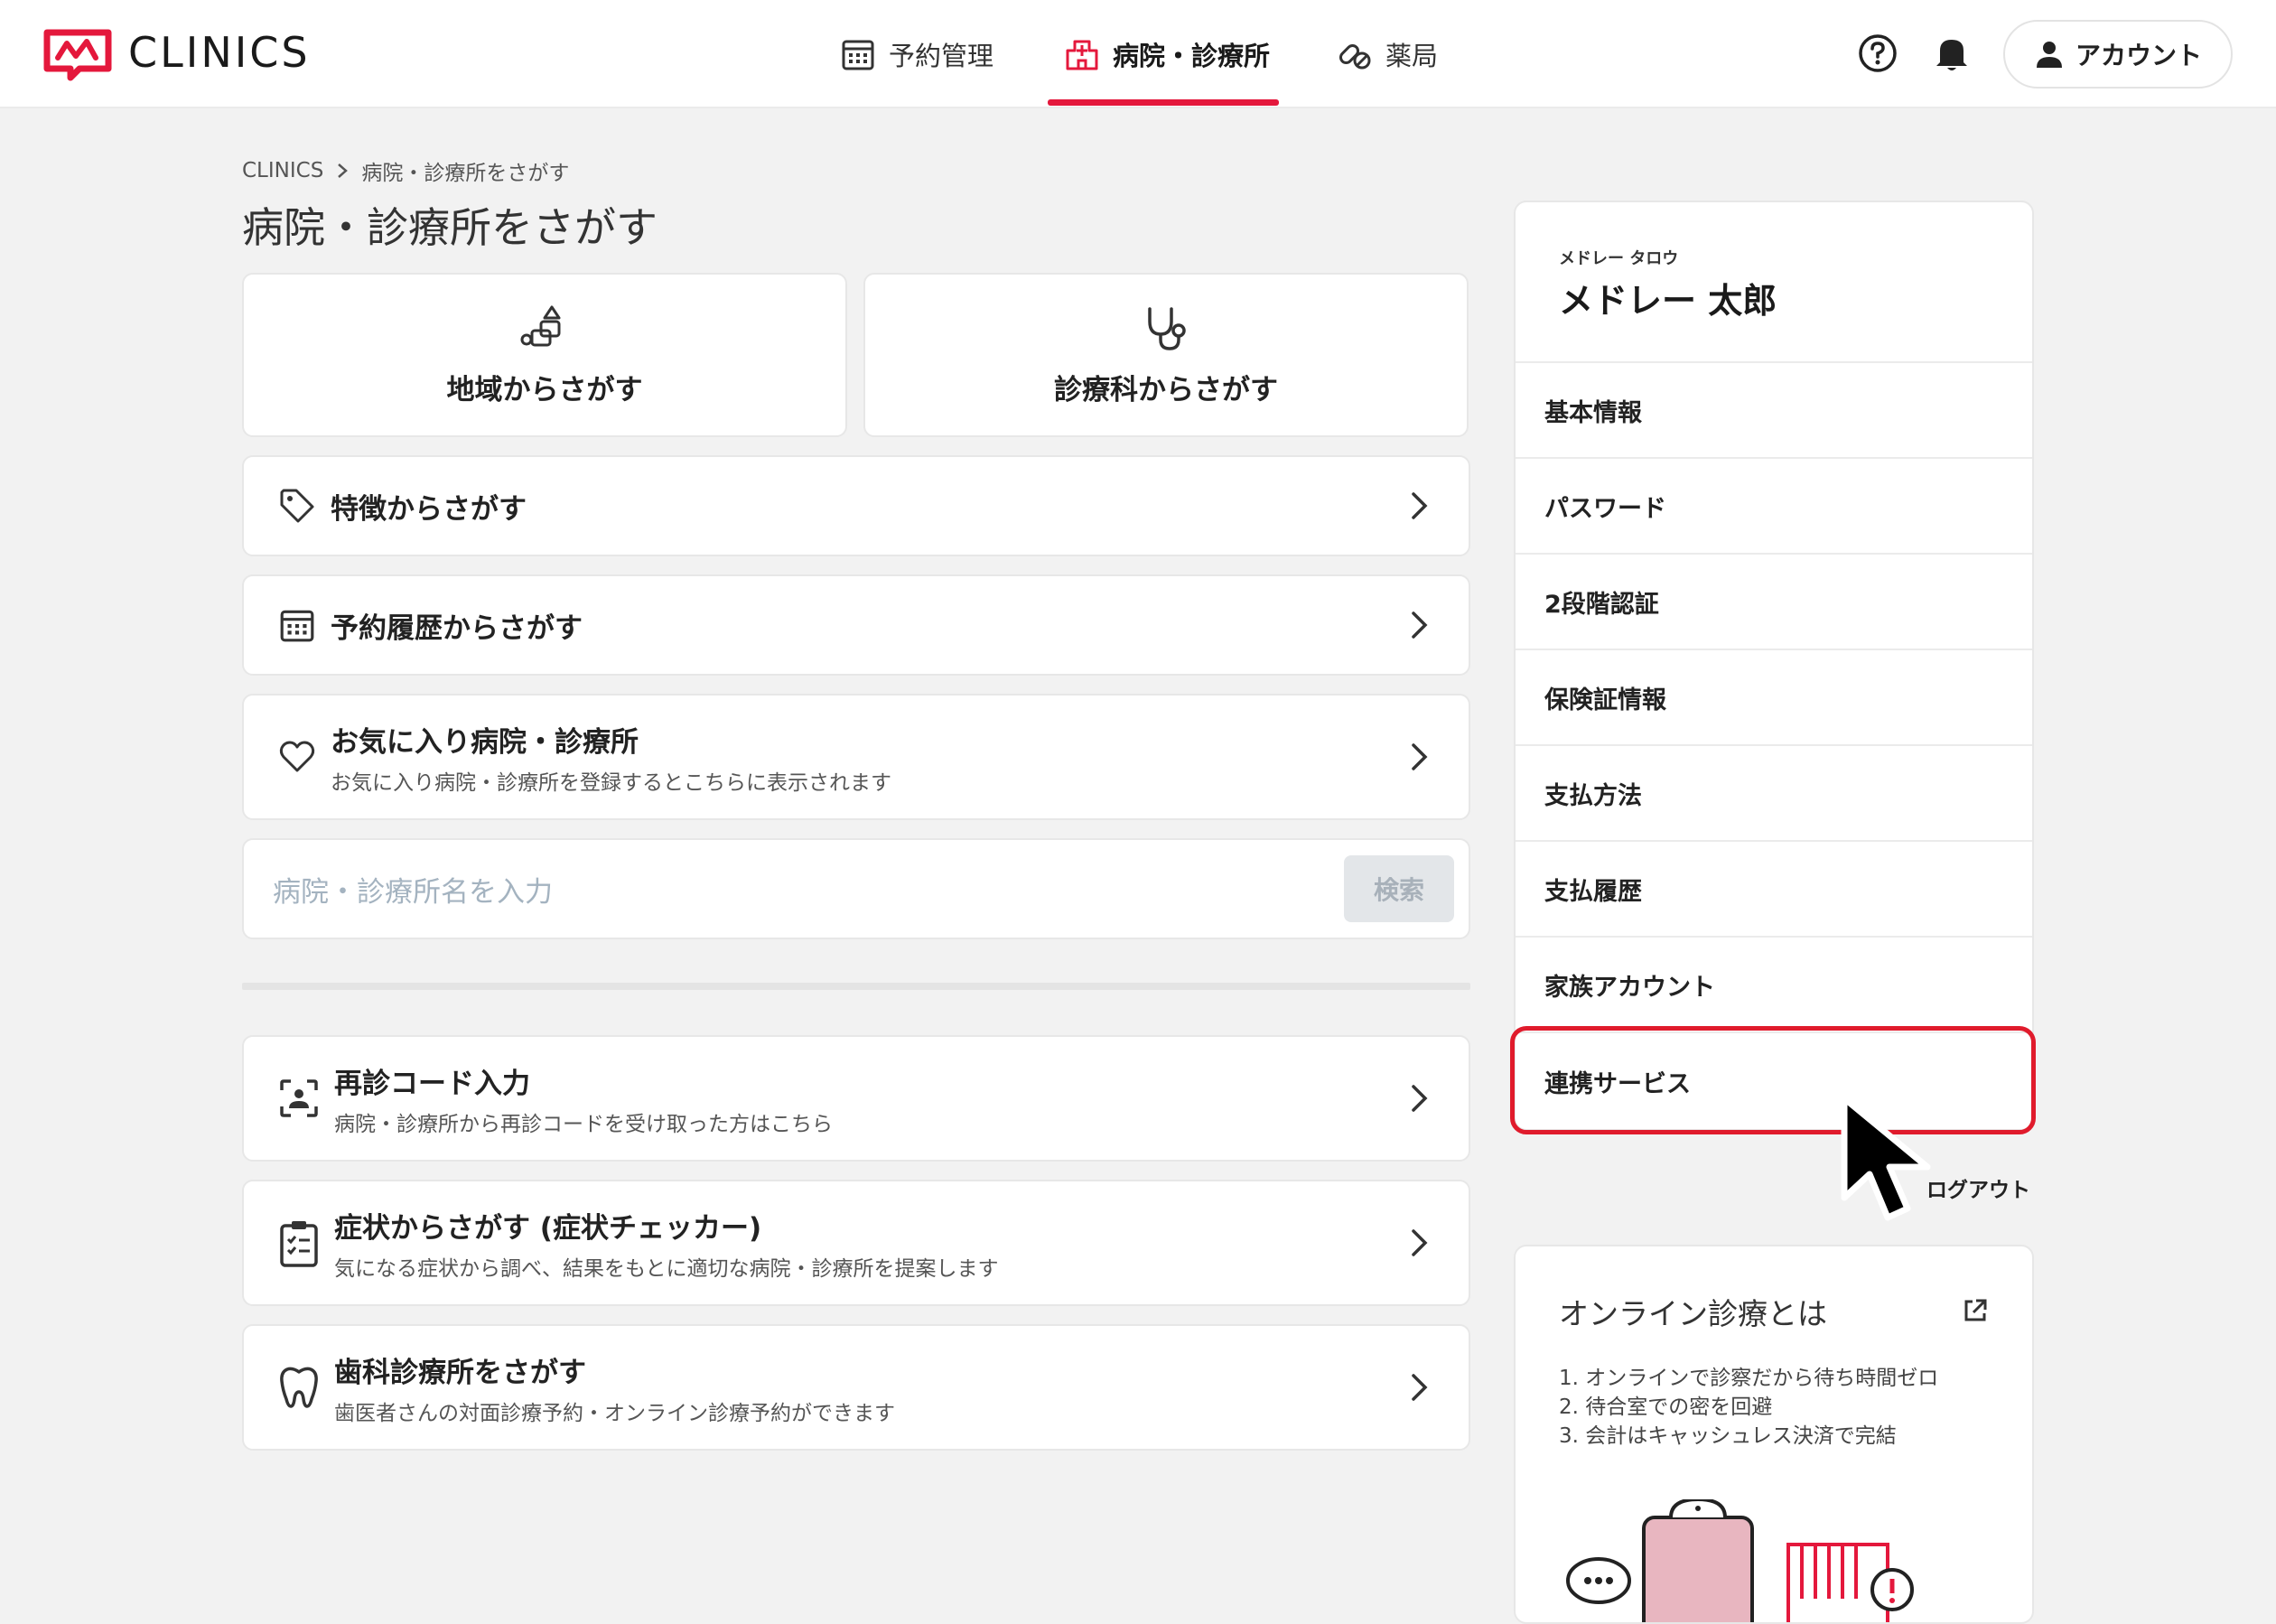  What do you see at coordinates (856, 987) in the screenshot?
I see `section-divider` at bounding box center [856, 987].